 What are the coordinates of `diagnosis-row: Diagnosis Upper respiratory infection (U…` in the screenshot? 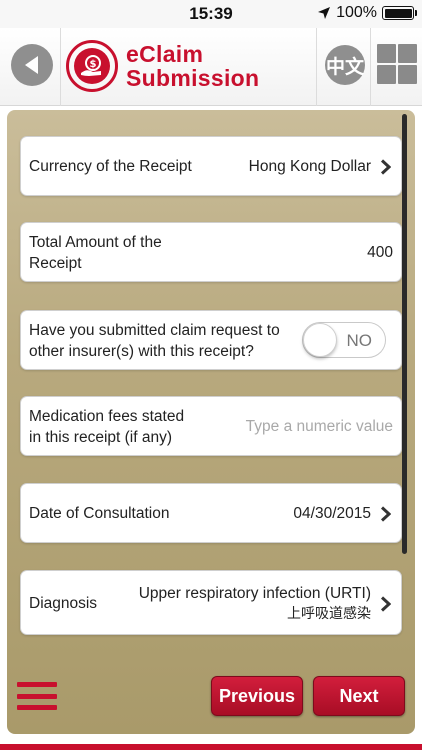 It's located at (211, 602).